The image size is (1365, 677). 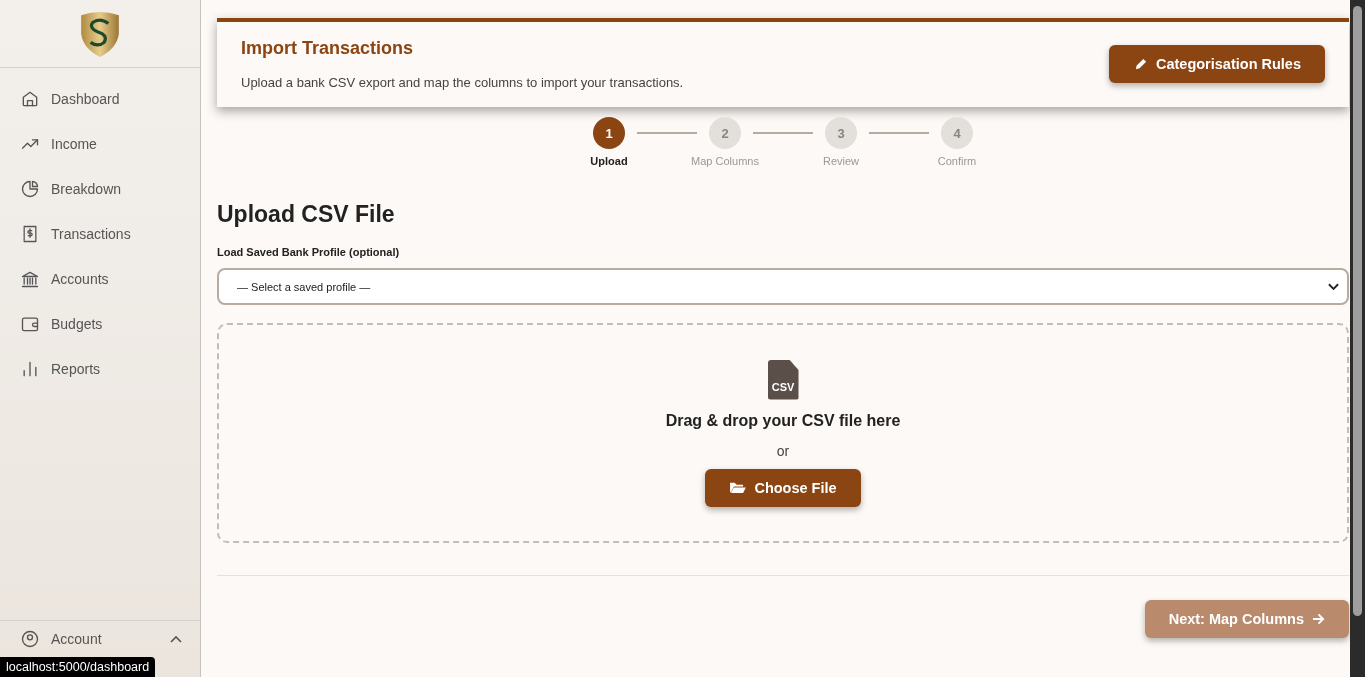 What do you see at coordinates (100, 188) in the screenshot?
I see `nav-item: Breakdown` at bounding box center [100, 188].